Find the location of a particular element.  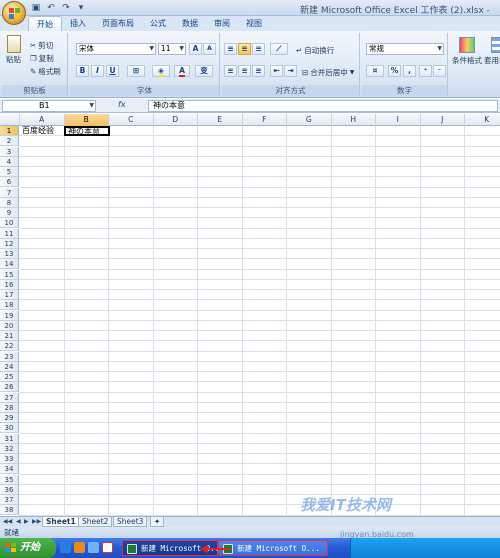

row-header-21: 21 is located at coordinates (9, 336).